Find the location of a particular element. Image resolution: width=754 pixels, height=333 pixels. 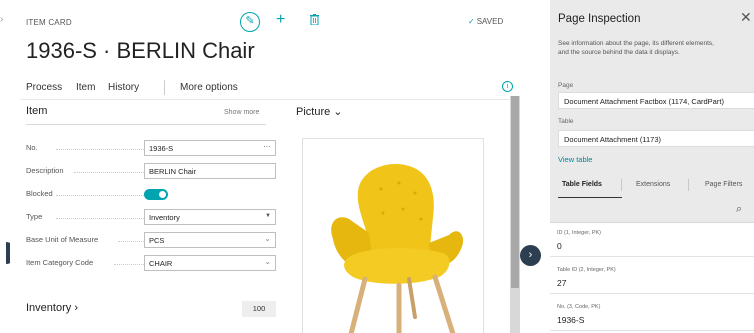

card-type-label: ITEM CARD is located at coordinates (49, 22).